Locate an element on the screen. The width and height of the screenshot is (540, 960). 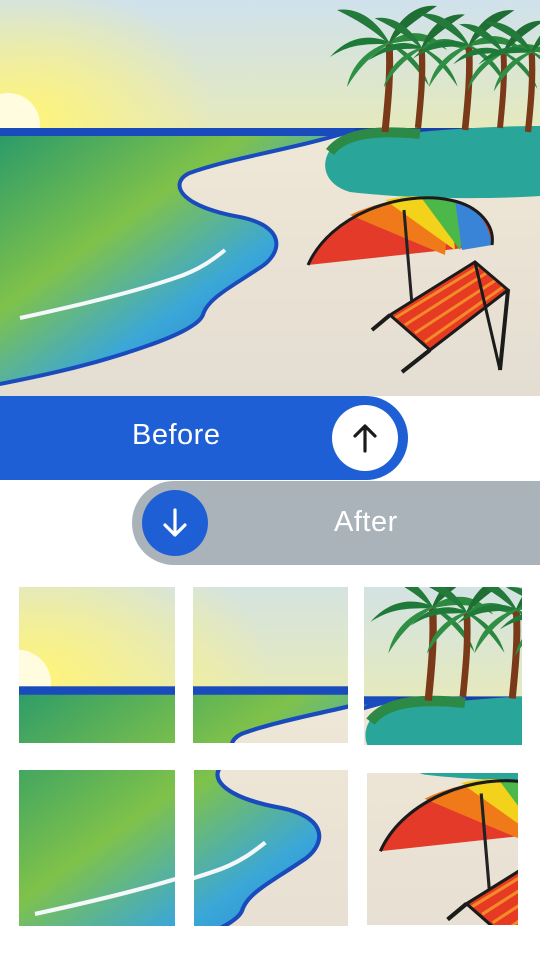
before-label: Before is located at coordinates (176, 435).